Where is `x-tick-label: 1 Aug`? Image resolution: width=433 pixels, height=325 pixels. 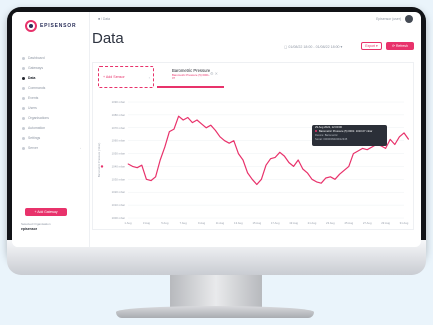
x-tick-label: 1 Aug is located at coordinates (128, 223).